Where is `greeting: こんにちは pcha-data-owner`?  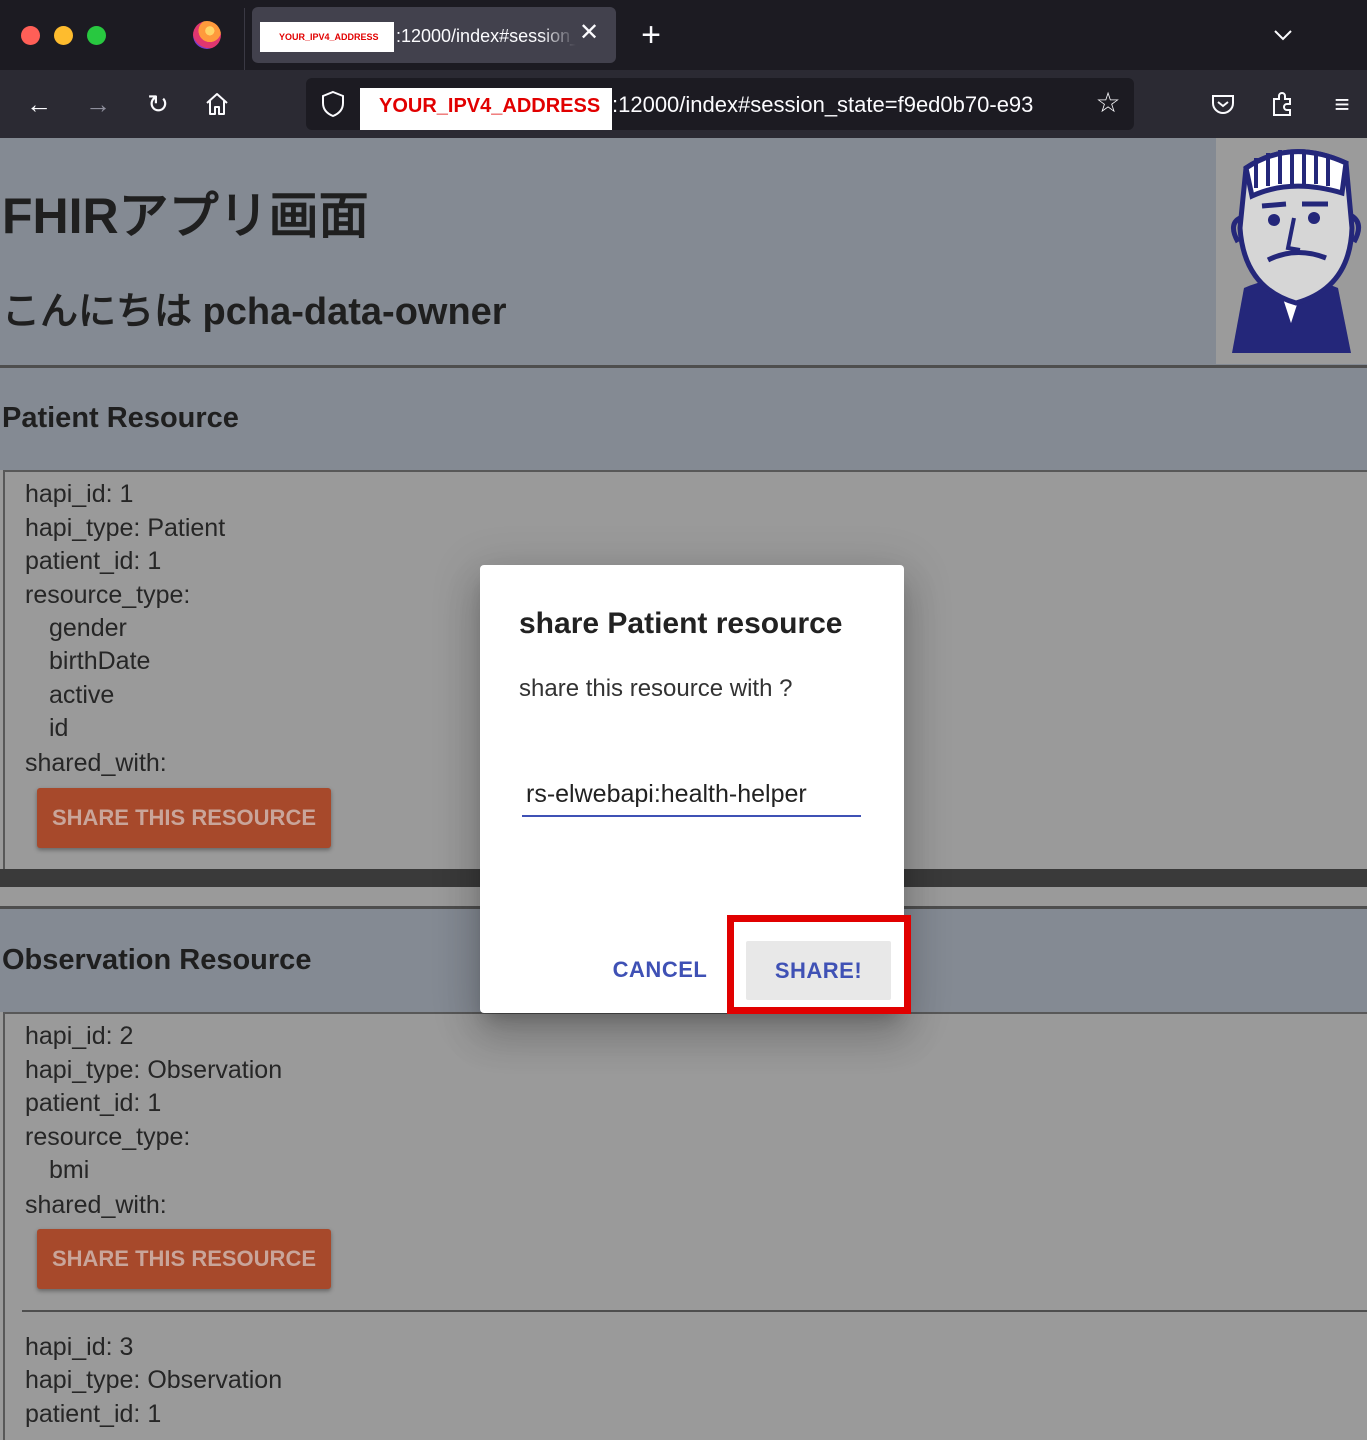 greeting: こんにちは pcha-data-owner is located at coordinates (254, 312).